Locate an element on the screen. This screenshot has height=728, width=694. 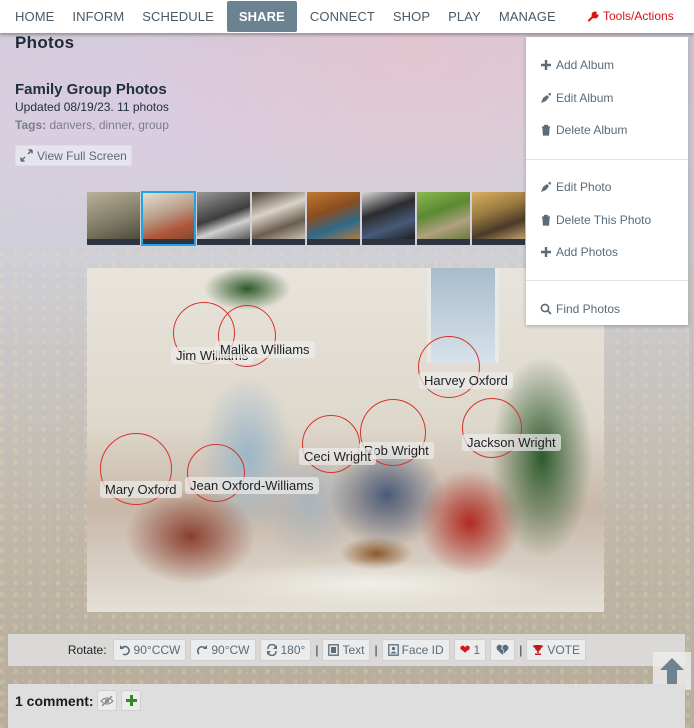
portrait-icon is located at coordinates (393, 650).